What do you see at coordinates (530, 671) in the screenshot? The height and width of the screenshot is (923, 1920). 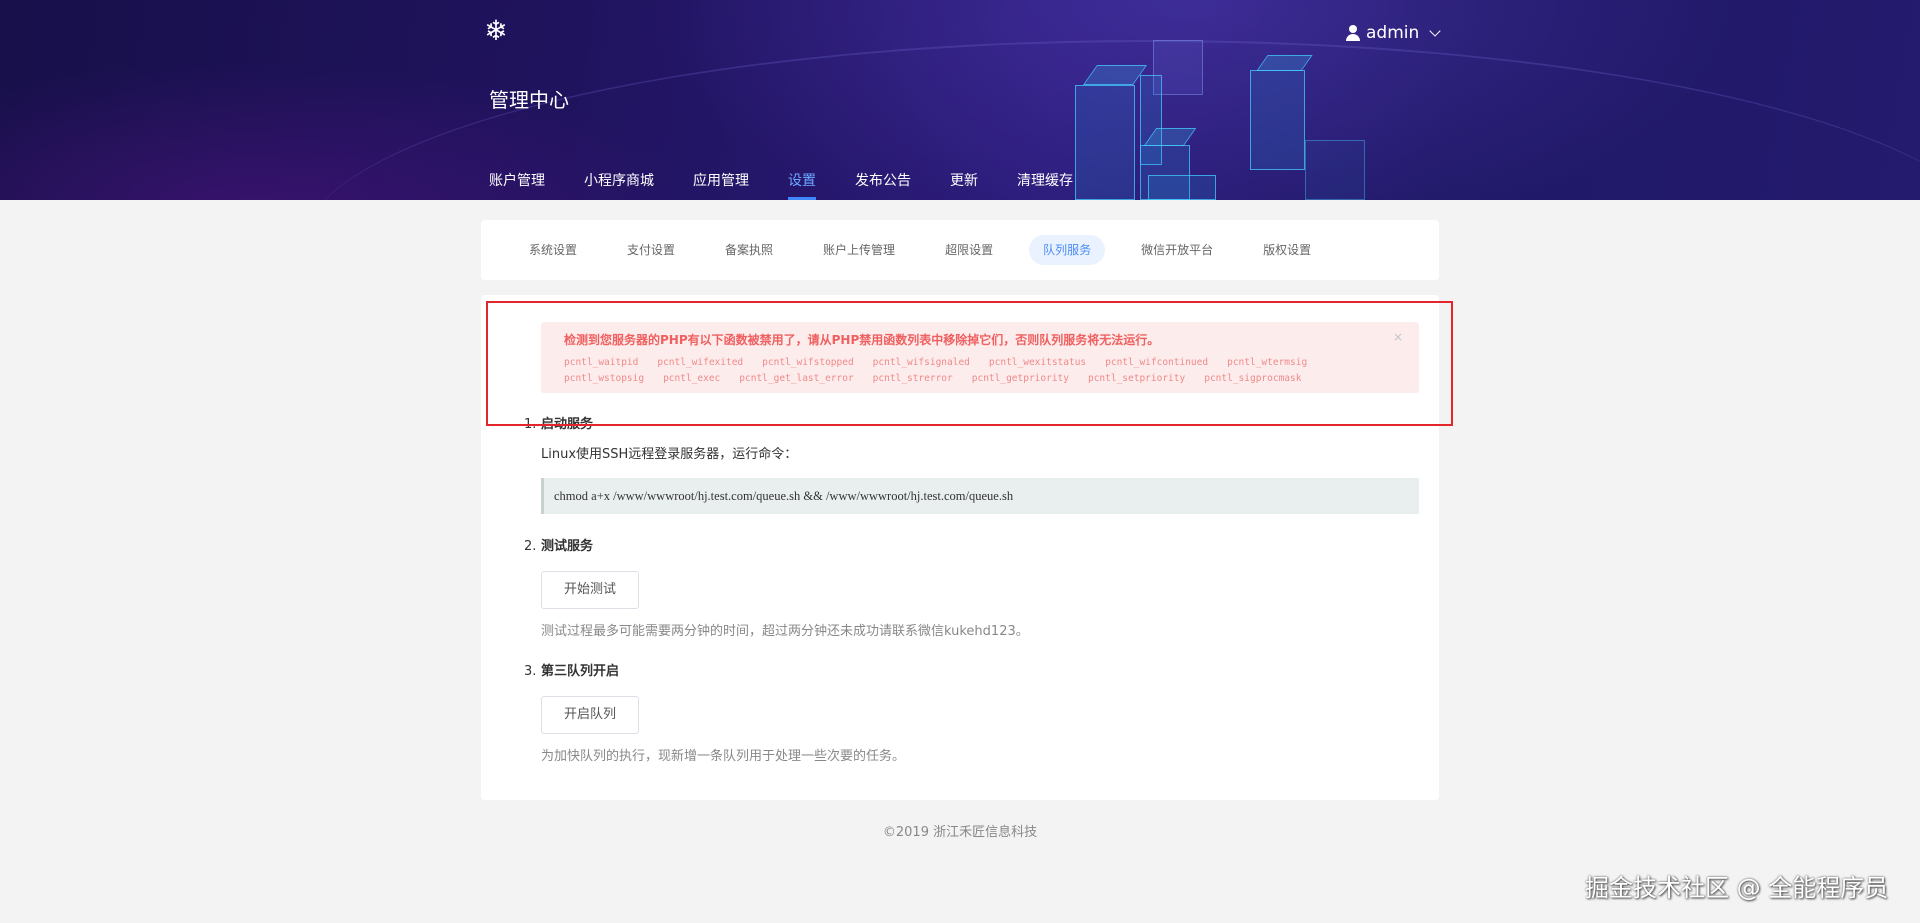 I see `step-number: 3.` at bounding box center [530, 671].